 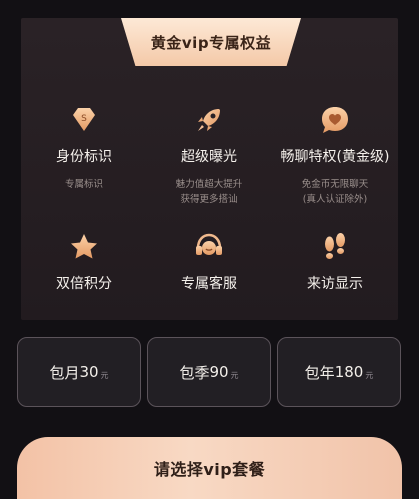 I want to click on plan-options: 包月 30 元 包季 90 元 包年 180 元, so click(x=209, y=372).